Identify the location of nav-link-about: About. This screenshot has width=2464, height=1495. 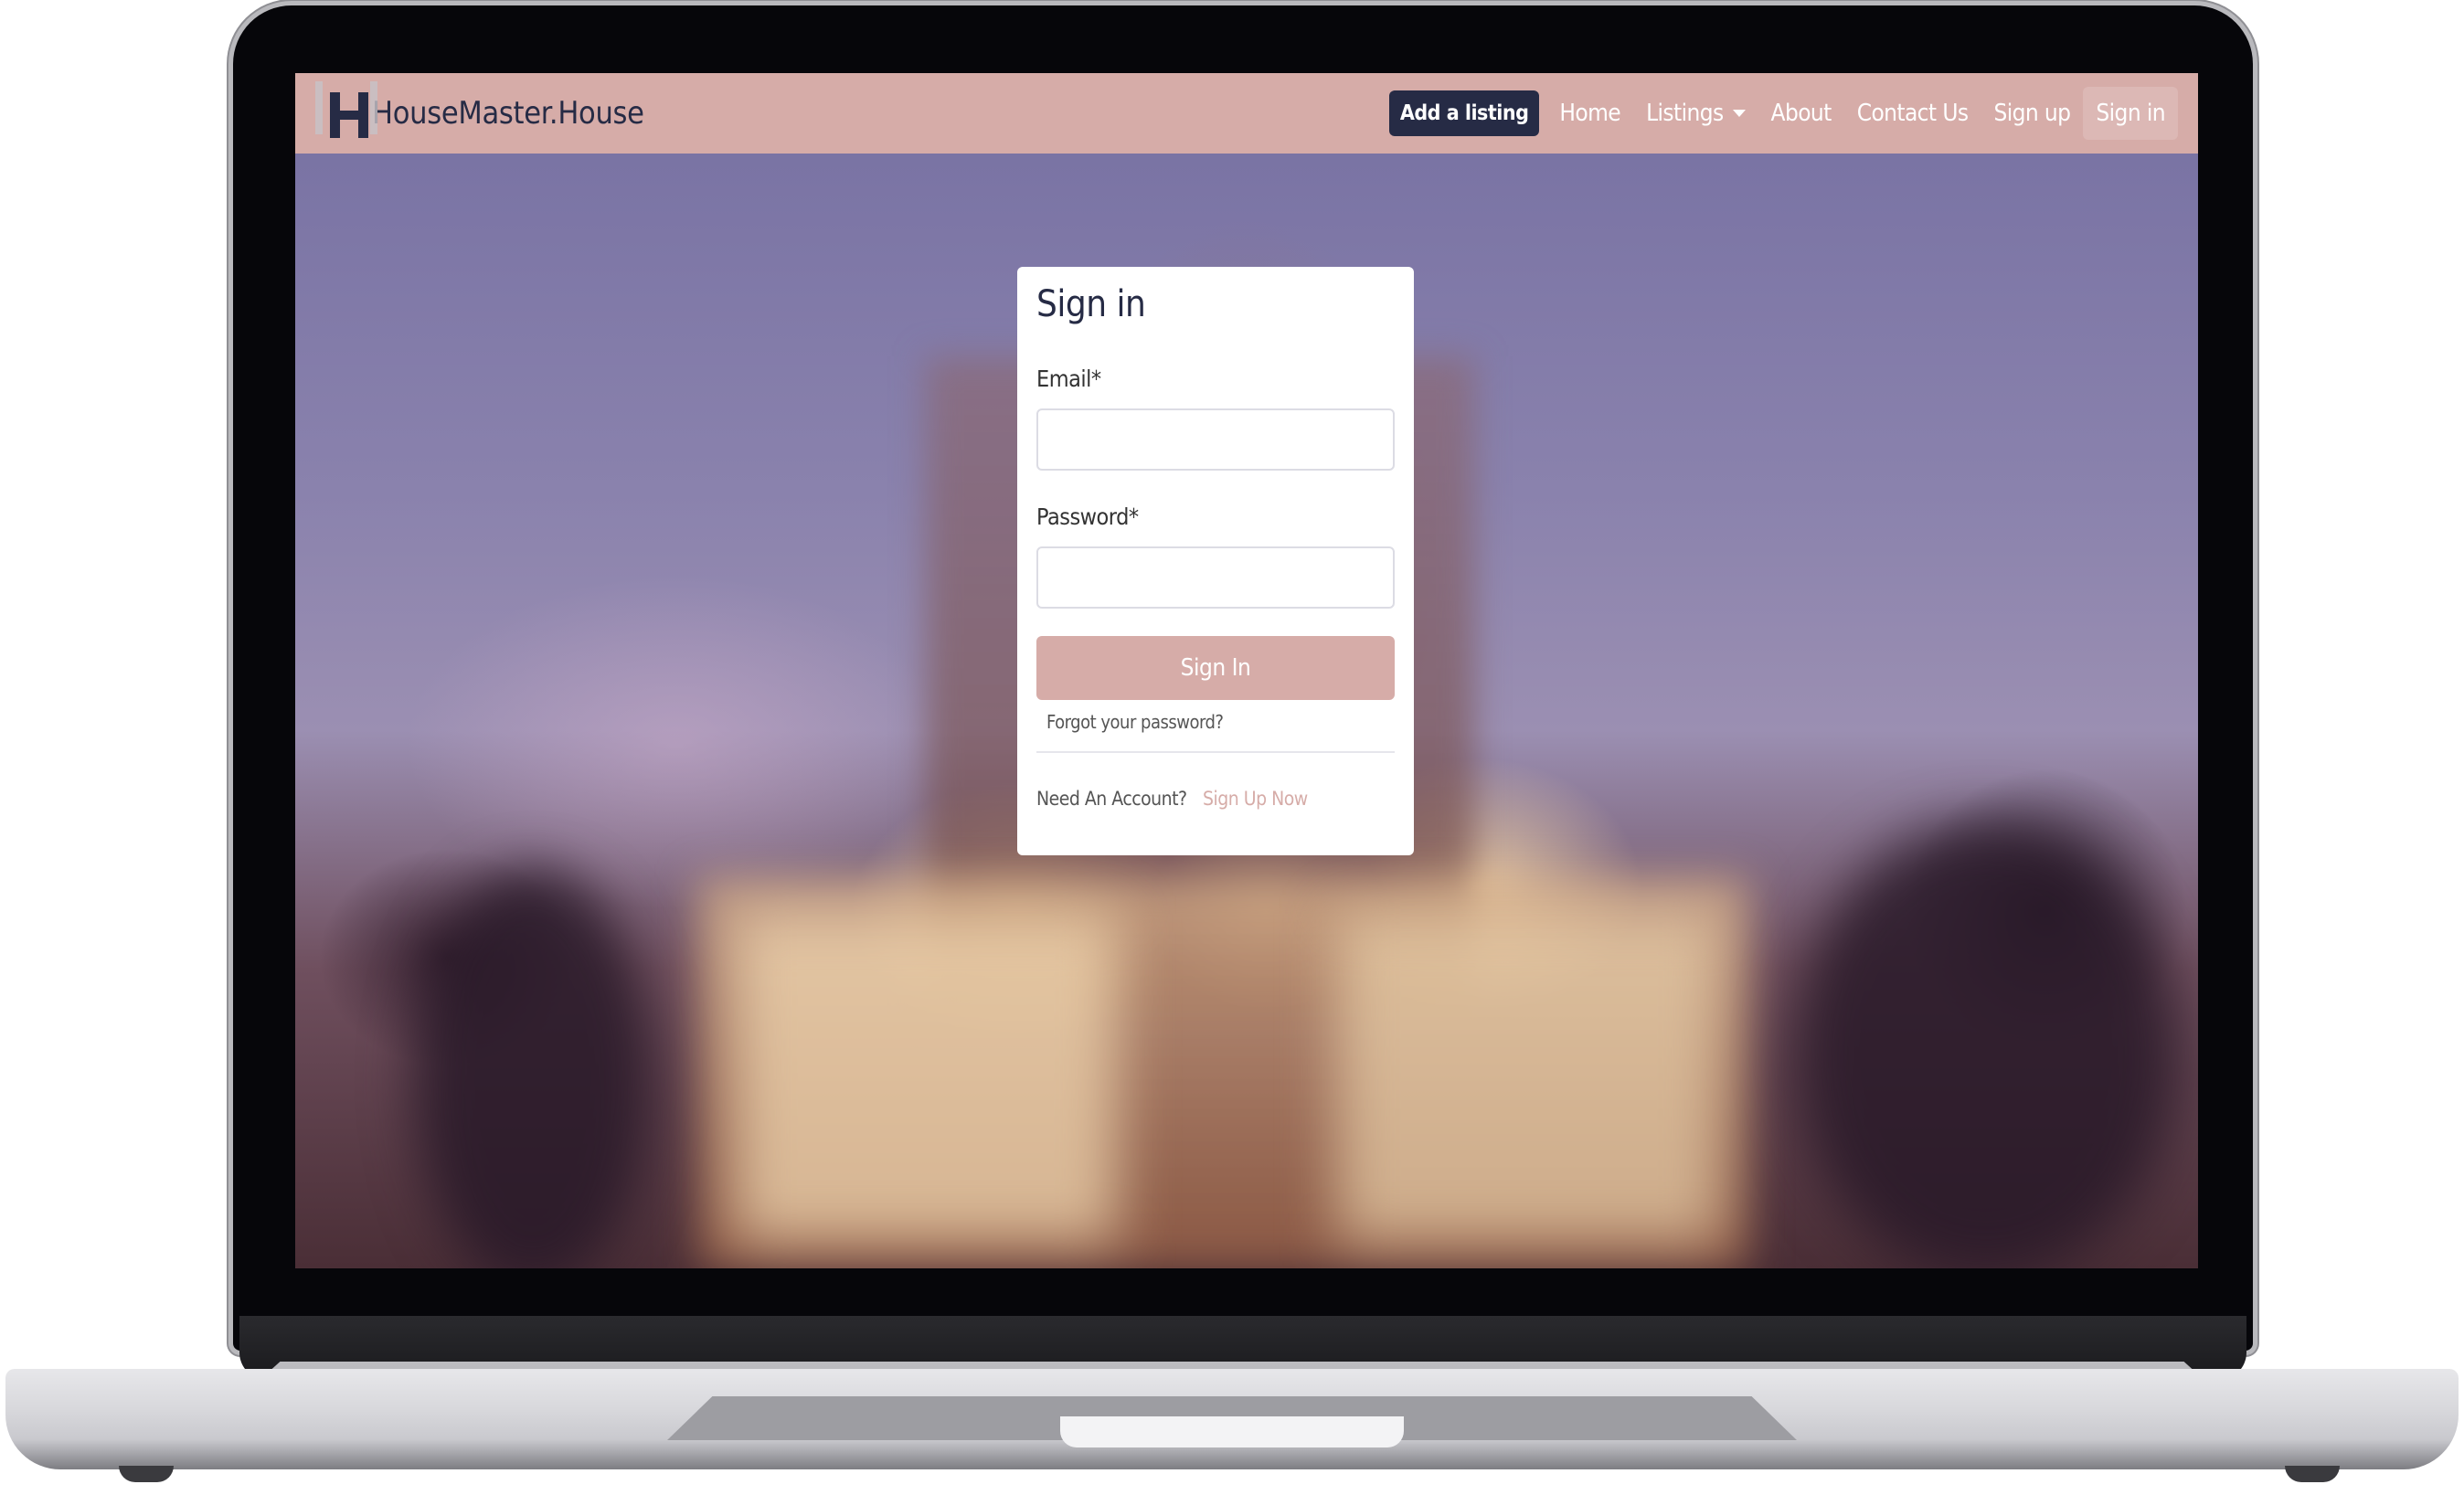
(1801, 114).